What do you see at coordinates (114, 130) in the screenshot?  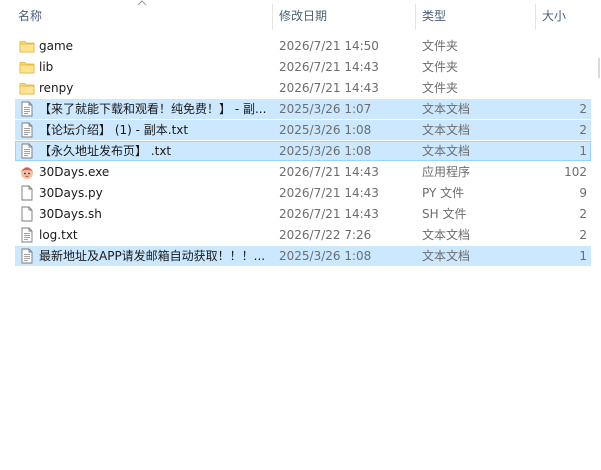 I see `file-name: 【论坛介绍】 (1) - 副本.txt` at bounding box center [114, 130].